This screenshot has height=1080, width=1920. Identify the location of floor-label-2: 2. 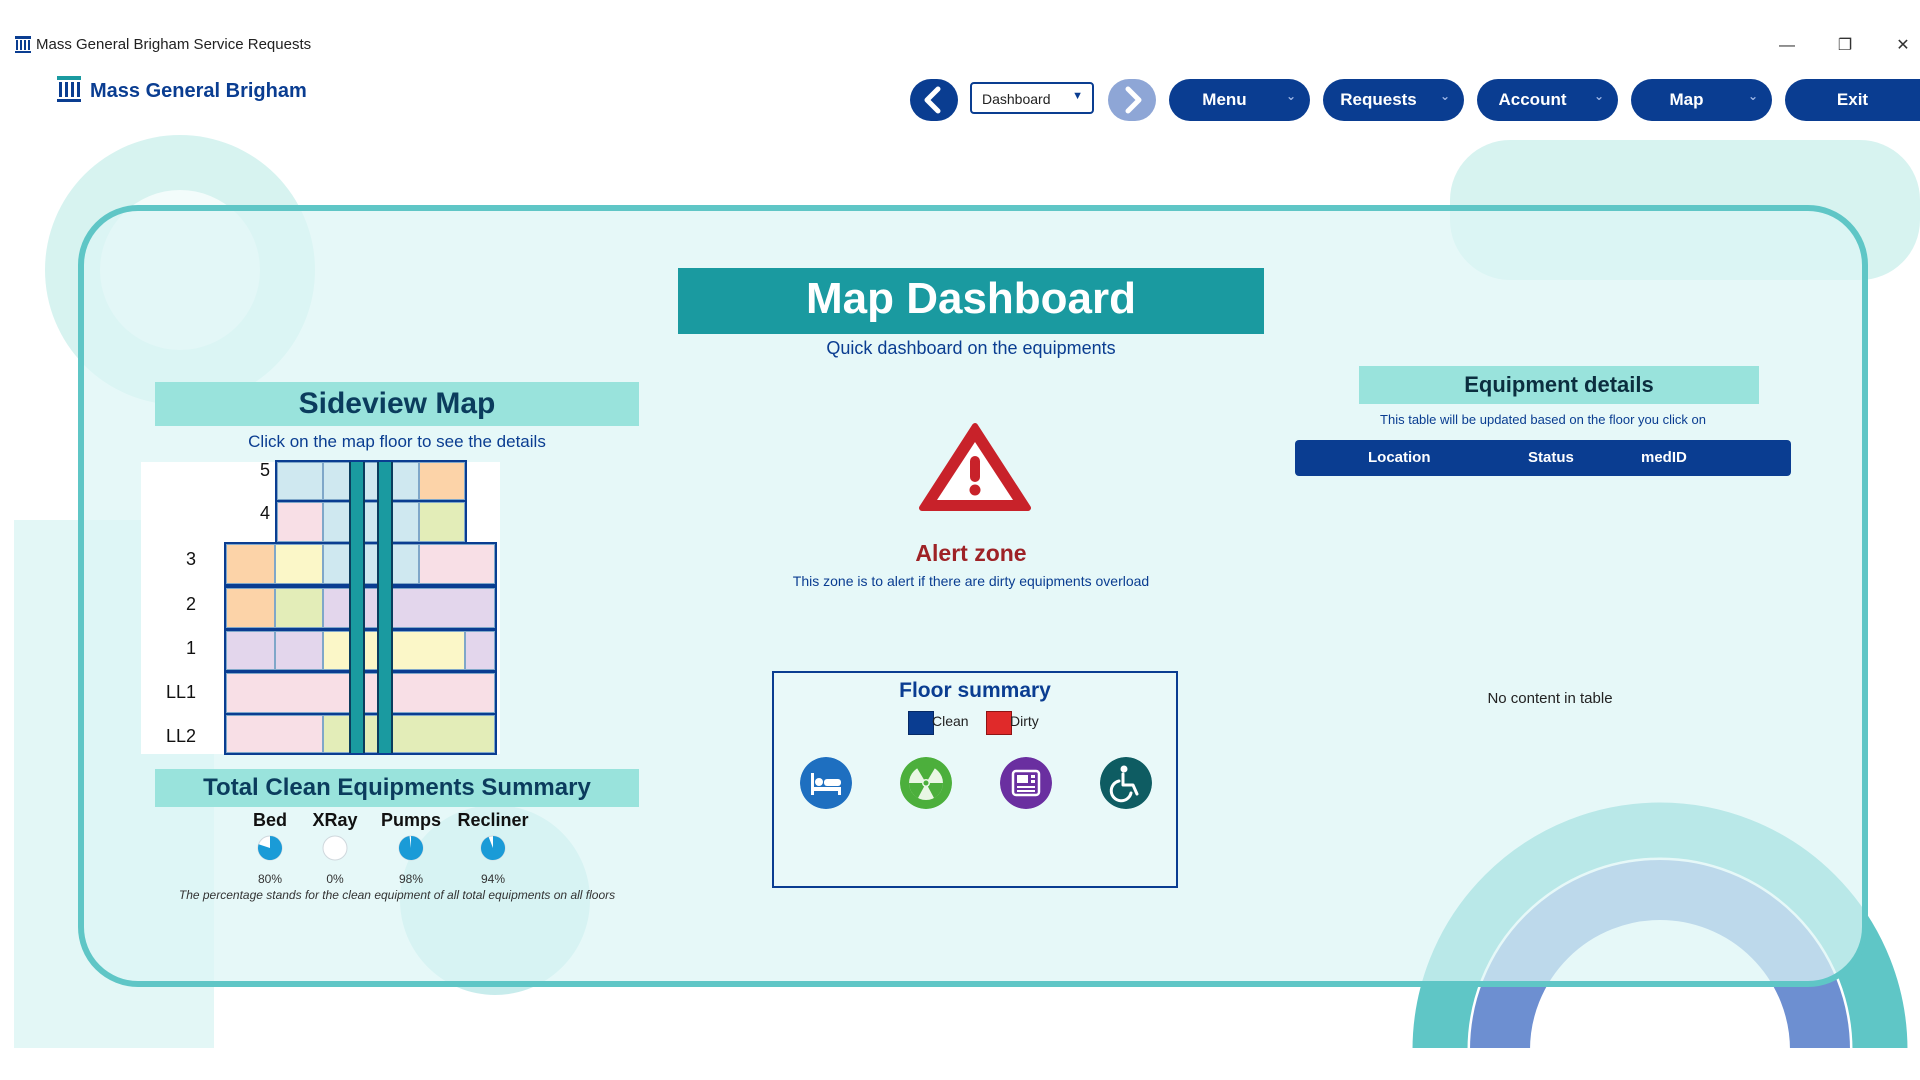
(190, 604).